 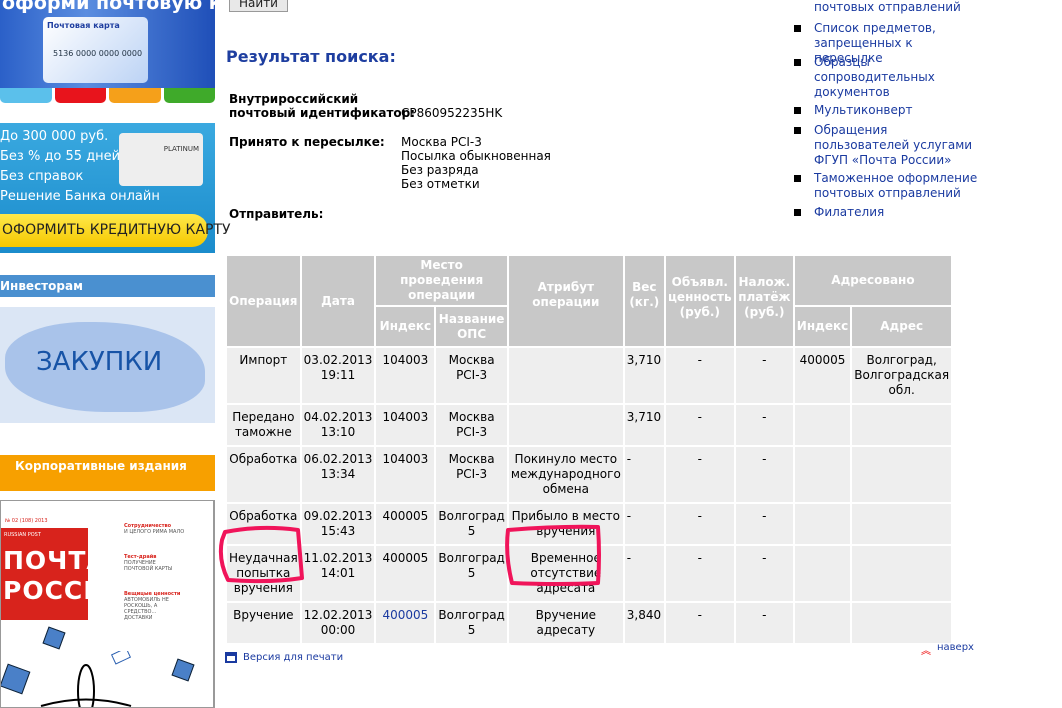 What do you see at coordinates (565, 524) in the screenshot?
I see `cell-attr: Прибыло в место вручения` at bounding box center [565, 524].